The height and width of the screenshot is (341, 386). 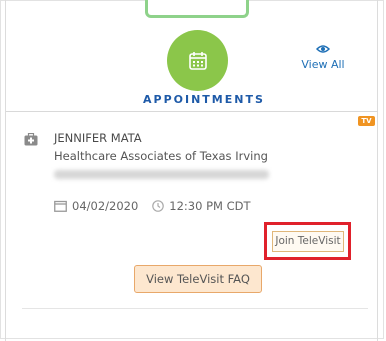 I want to click on calendar-icon, so click(x=197, y=60).